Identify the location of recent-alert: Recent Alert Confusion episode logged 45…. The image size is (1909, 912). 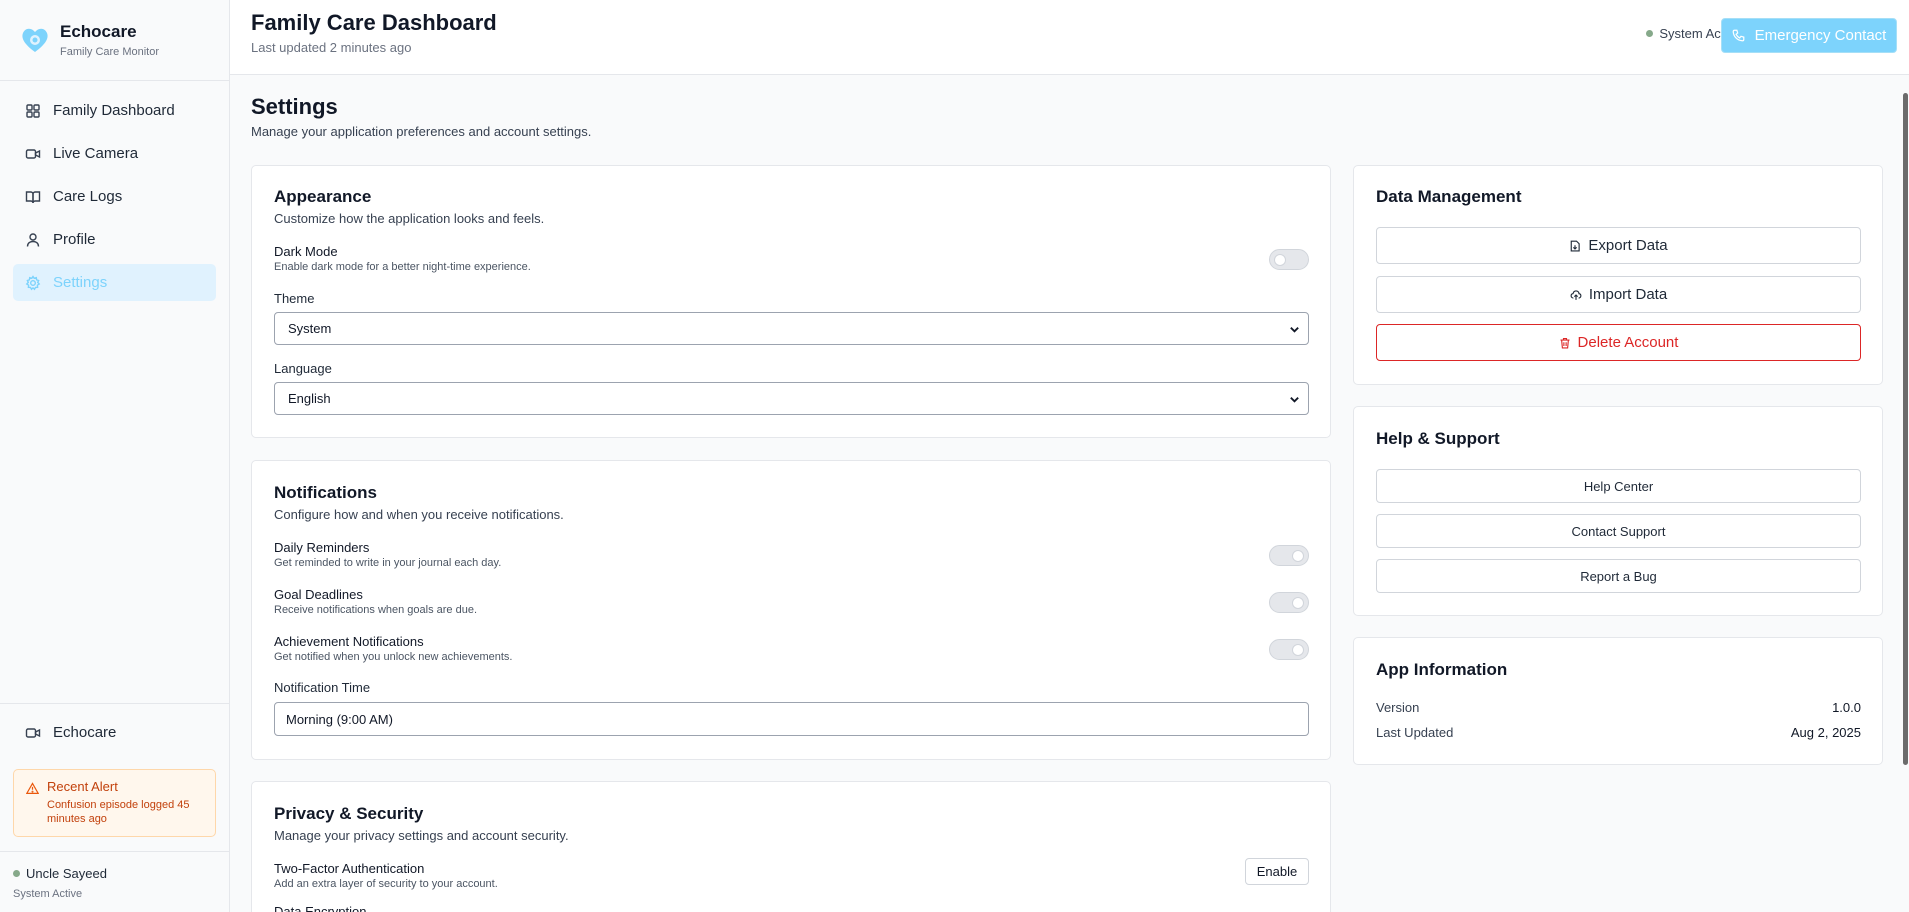
(114, 803).